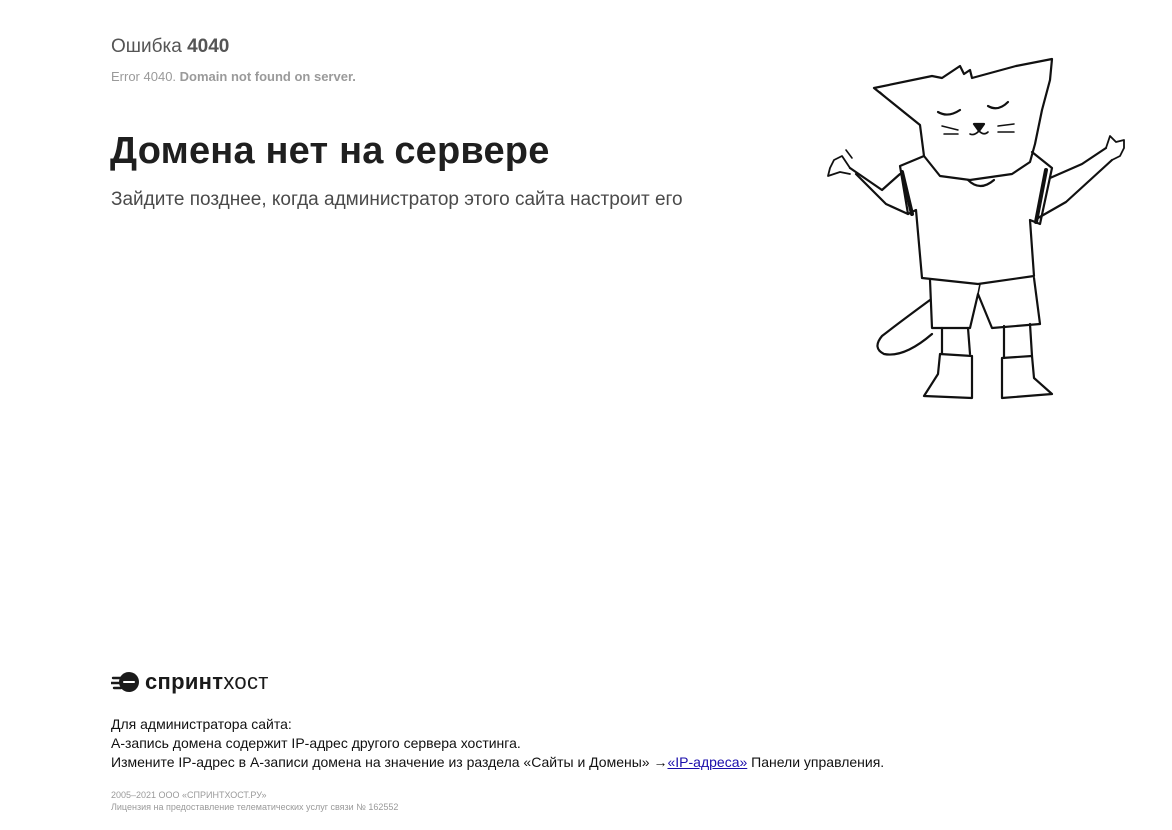 The height and width of the screenshot is (830, 1172). I want to click on error-desc-prefix: Error 4040., so click(144, 76).